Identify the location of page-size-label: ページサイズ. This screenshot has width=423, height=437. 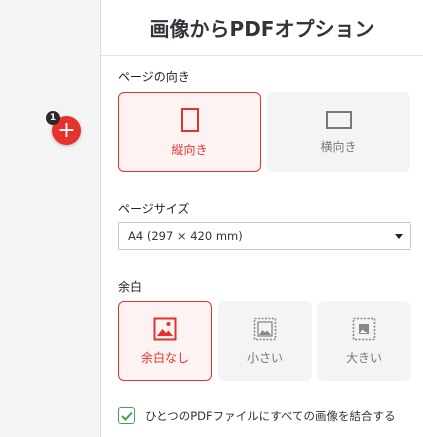
(154, 209).